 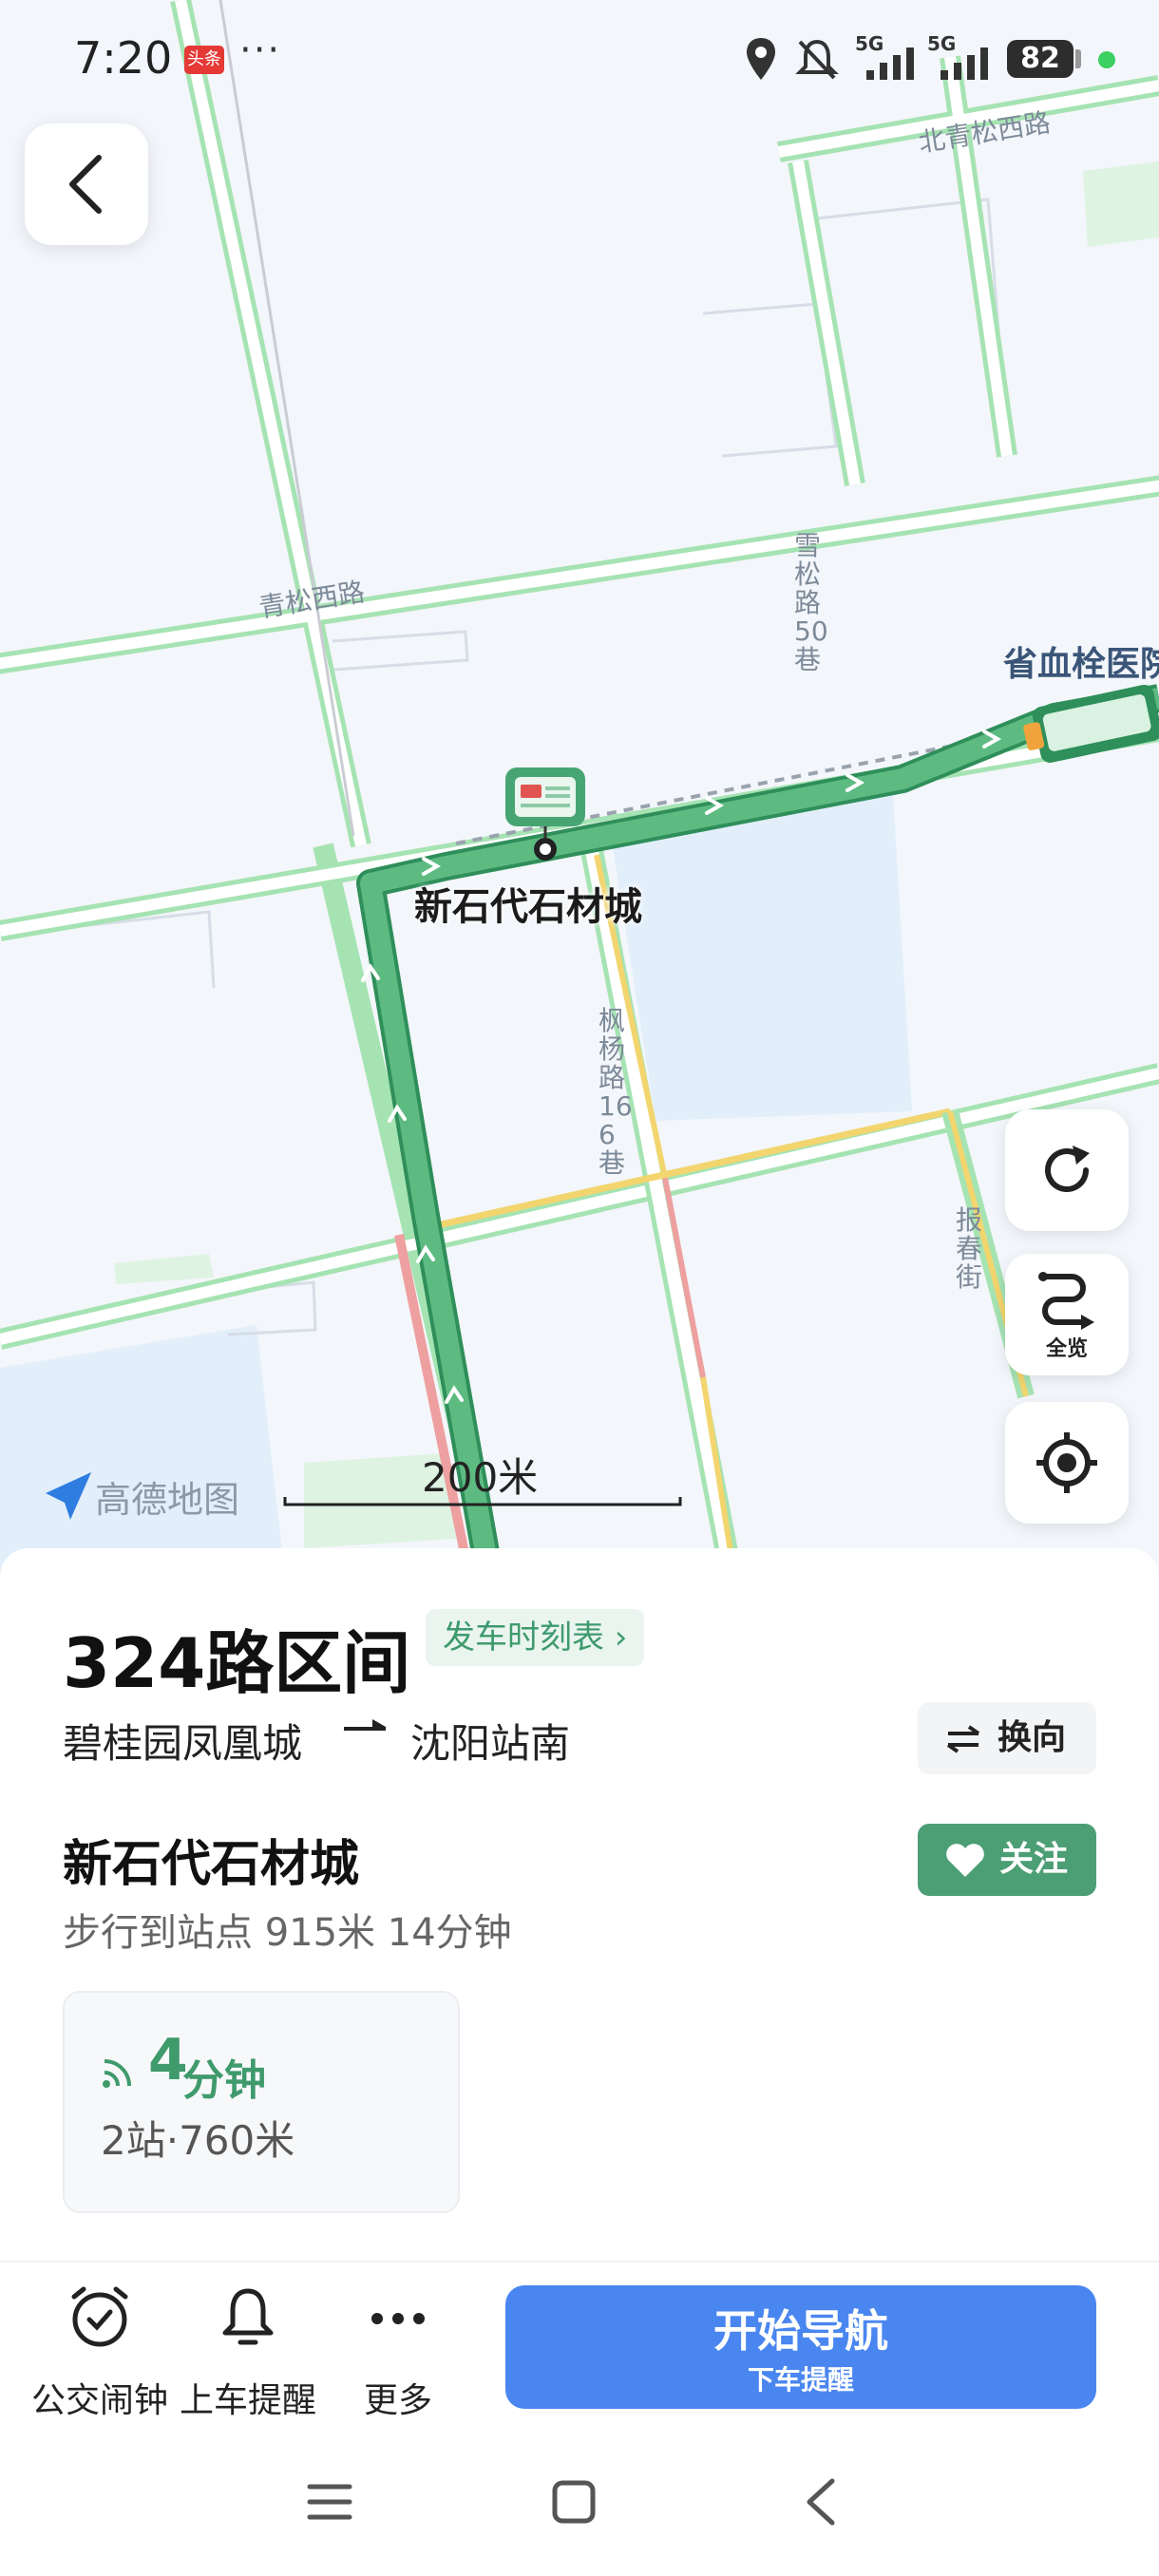 What do you see at coordinates (204, 60) in the screenshot?
I see `news-badge: 头条` at bounding box center [204, 60].